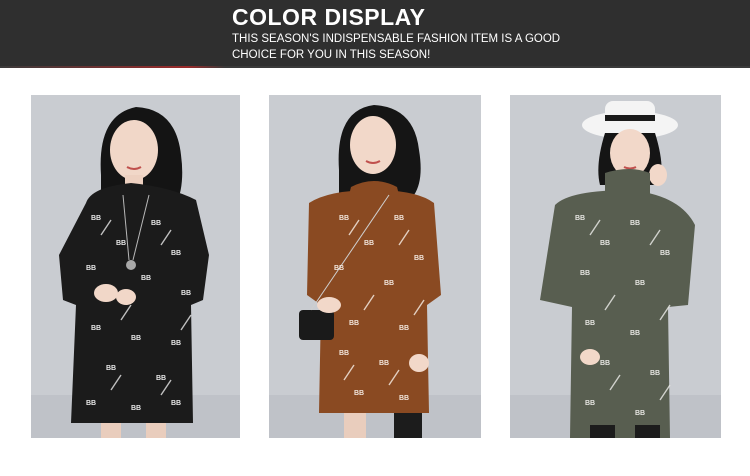  Describe the element at coordinates (375, 67) in the screenshot. I see `banner-accent-line` at that location.